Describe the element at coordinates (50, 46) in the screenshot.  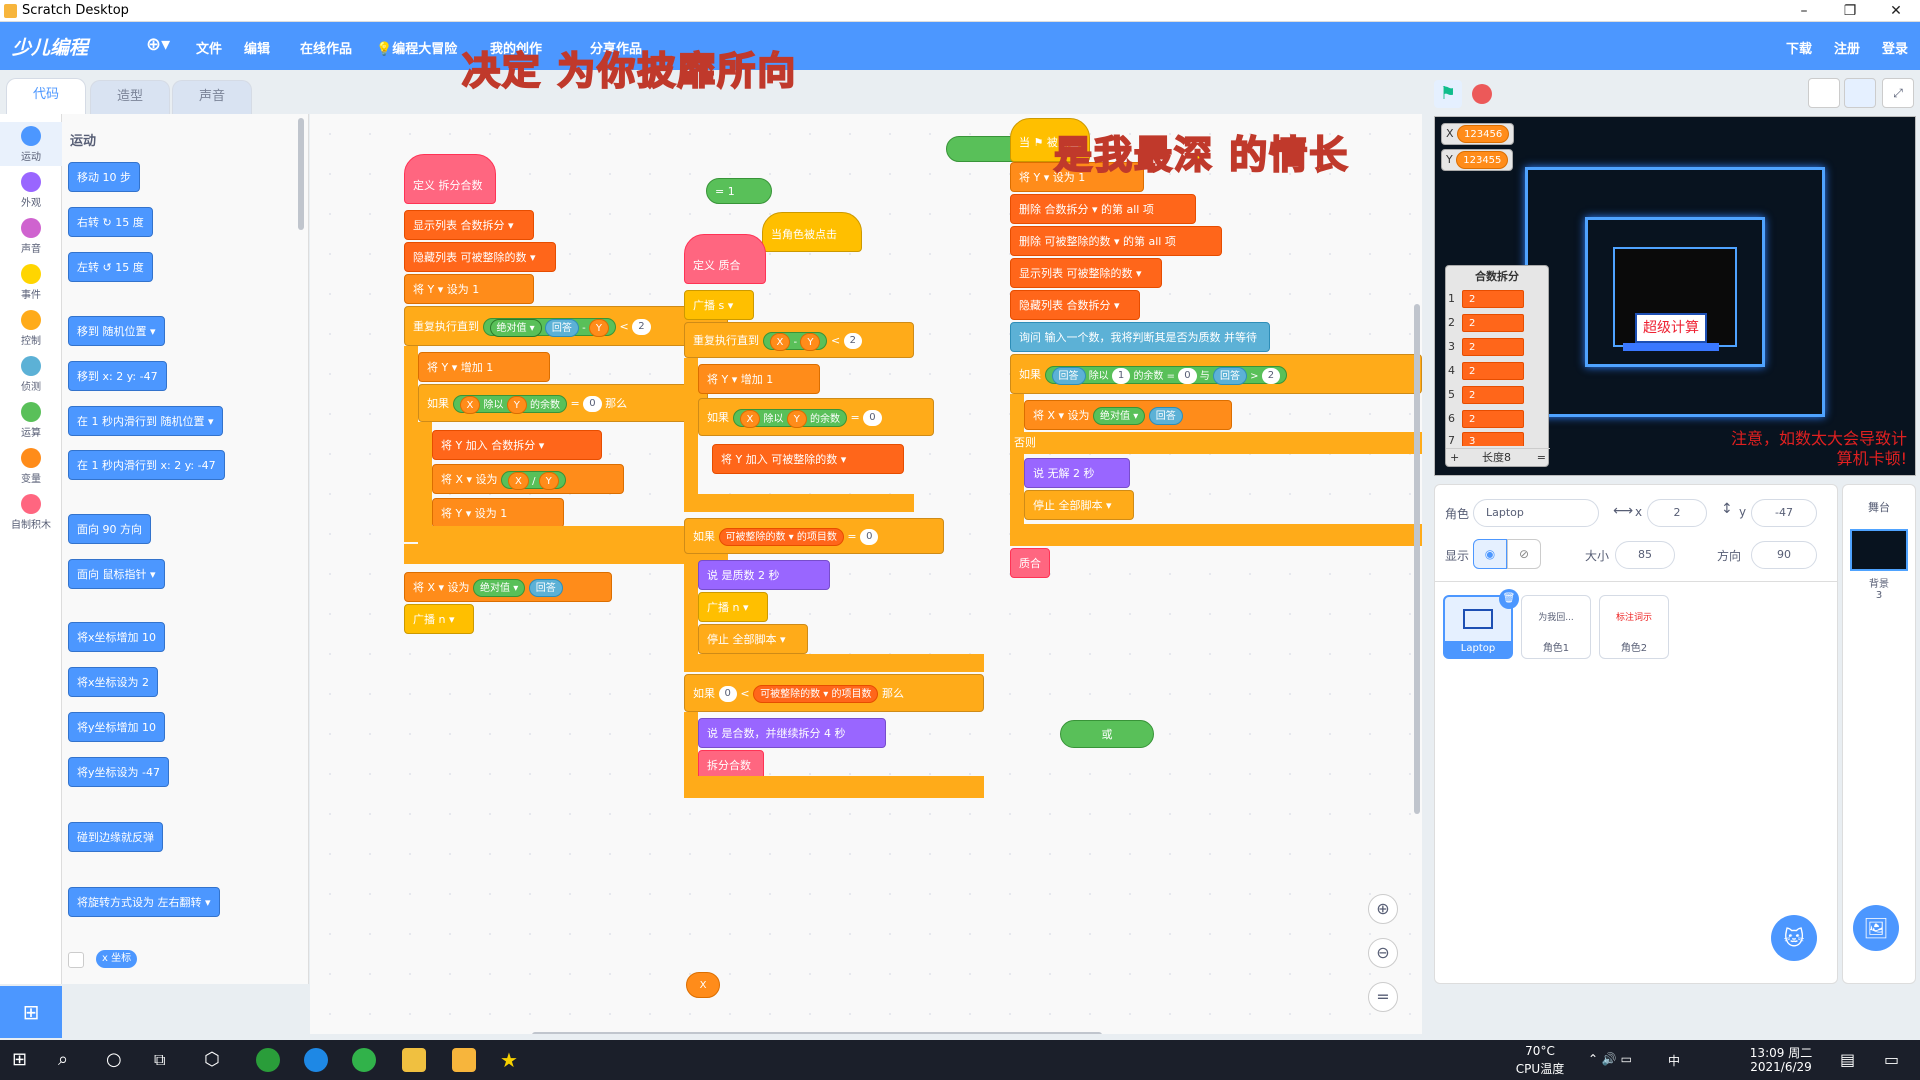
I see `app-logo: 少儿编程` at that location.